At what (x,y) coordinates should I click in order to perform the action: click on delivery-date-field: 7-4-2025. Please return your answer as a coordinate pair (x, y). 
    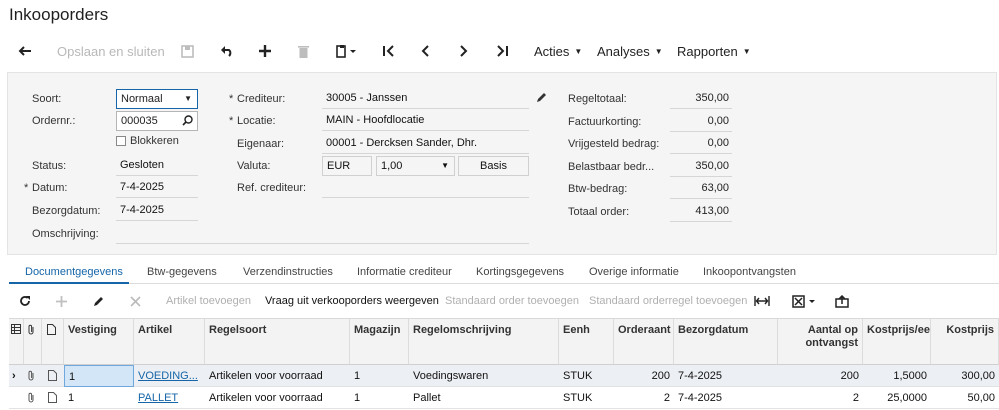
    Looking at the image, I should click on (157, 211).